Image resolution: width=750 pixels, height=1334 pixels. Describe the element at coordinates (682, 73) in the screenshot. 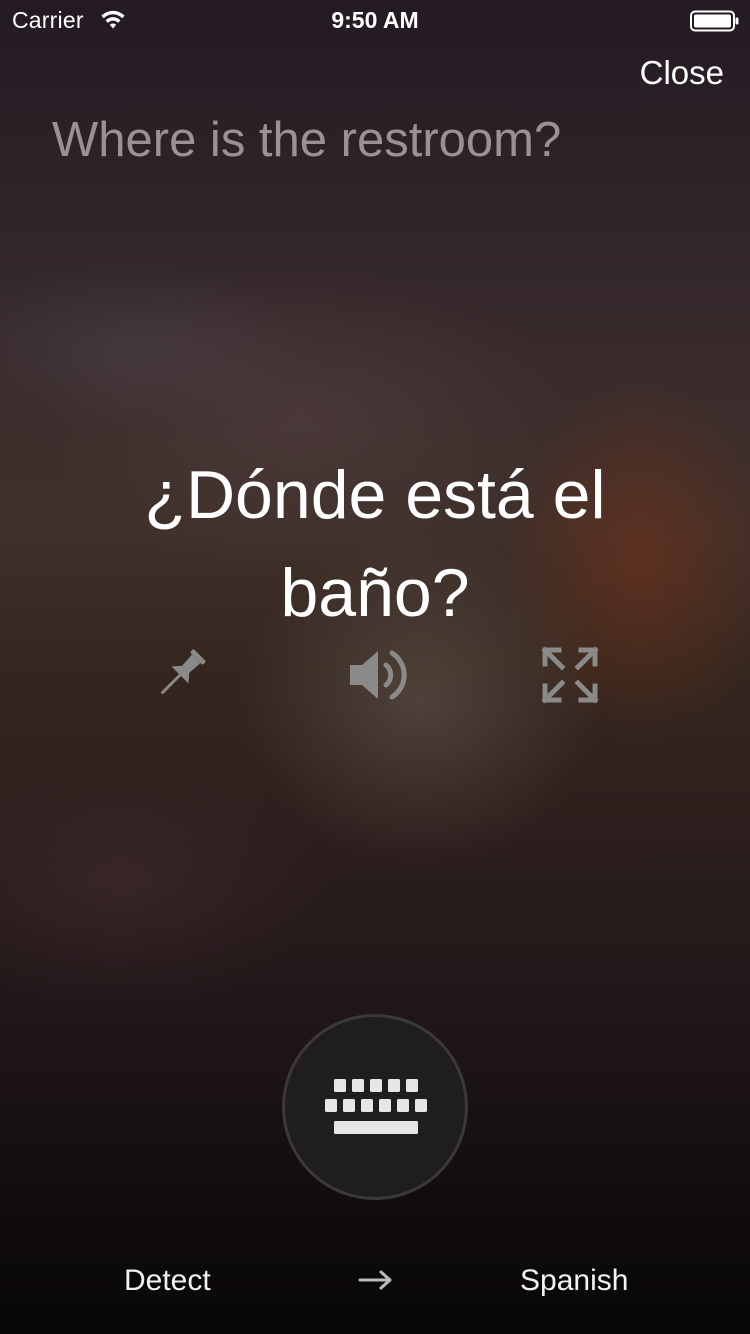

I see `close-button: Close` at that location.